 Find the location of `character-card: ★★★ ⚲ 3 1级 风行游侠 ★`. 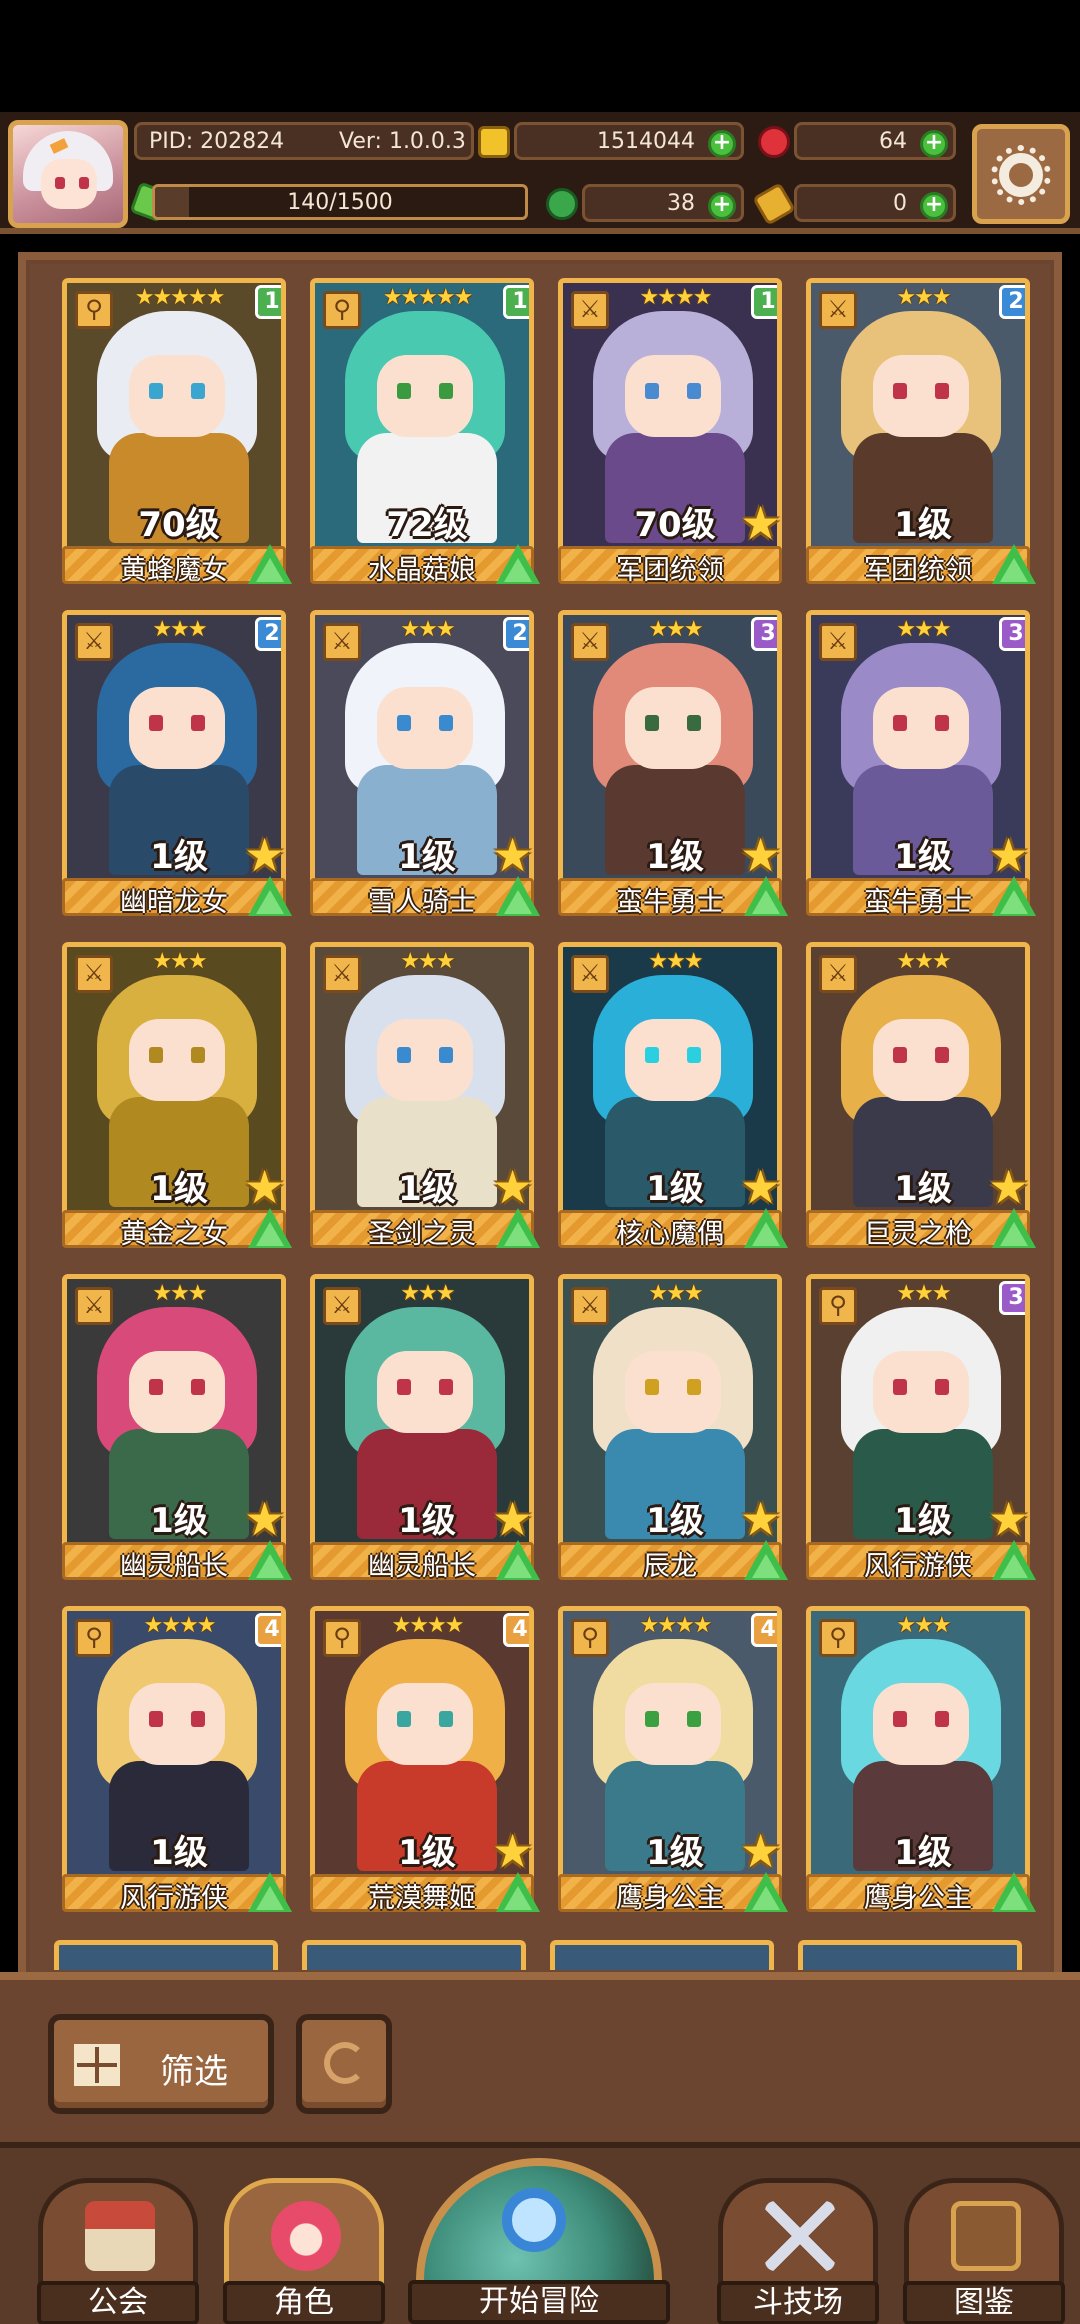

character-card: ★★★ ⚲ 3 1级 风行游侠 ★ is located at coordinates (921, 1429).